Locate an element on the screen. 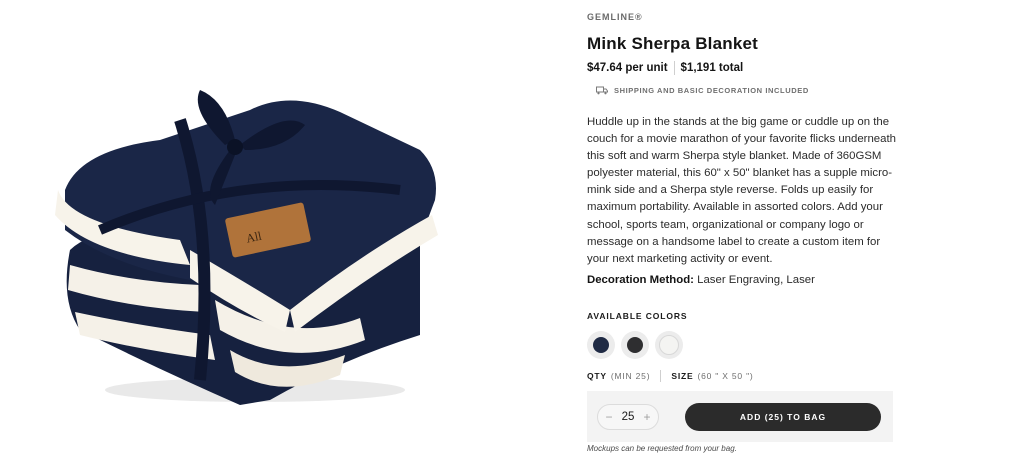 This screenshot has width=1024, height=460. size-label: SIZE is located at coordinates (682, 375).